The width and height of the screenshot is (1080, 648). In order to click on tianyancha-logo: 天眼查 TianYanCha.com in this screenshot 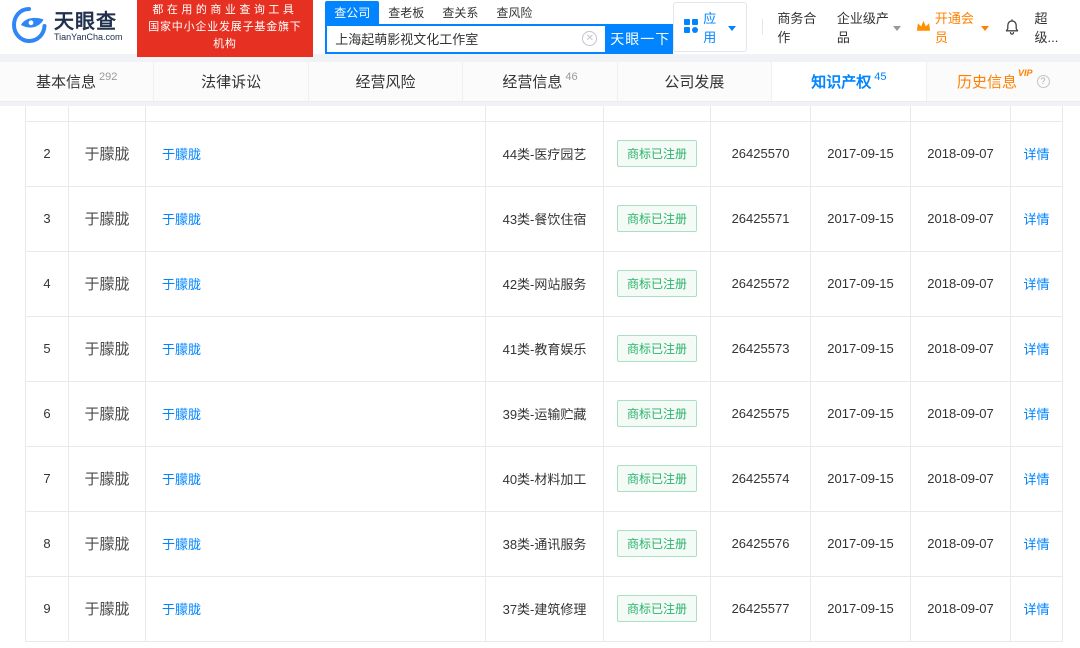, I will do `click(66, 27)`.